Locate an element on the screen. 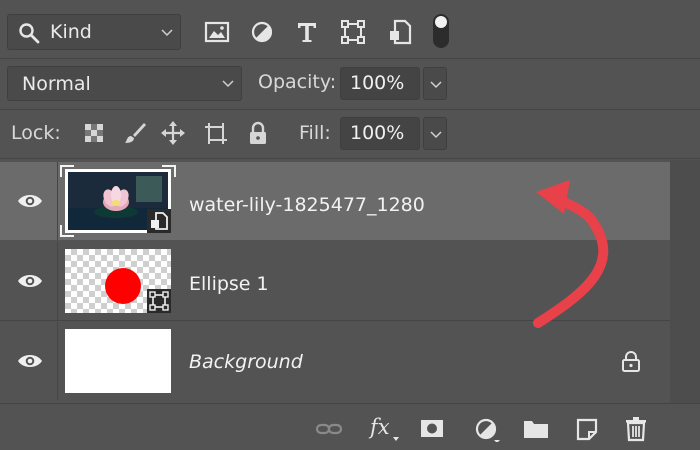 The height and width of the screenshot is (450, 700). new-group-icon is located at coordinates (536, 429).